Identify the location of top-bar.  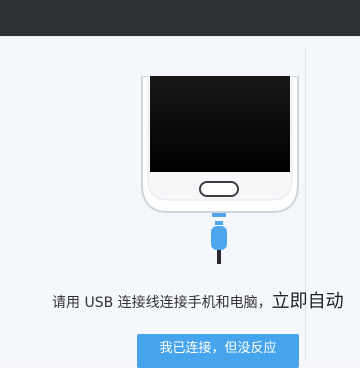
(180, 18).